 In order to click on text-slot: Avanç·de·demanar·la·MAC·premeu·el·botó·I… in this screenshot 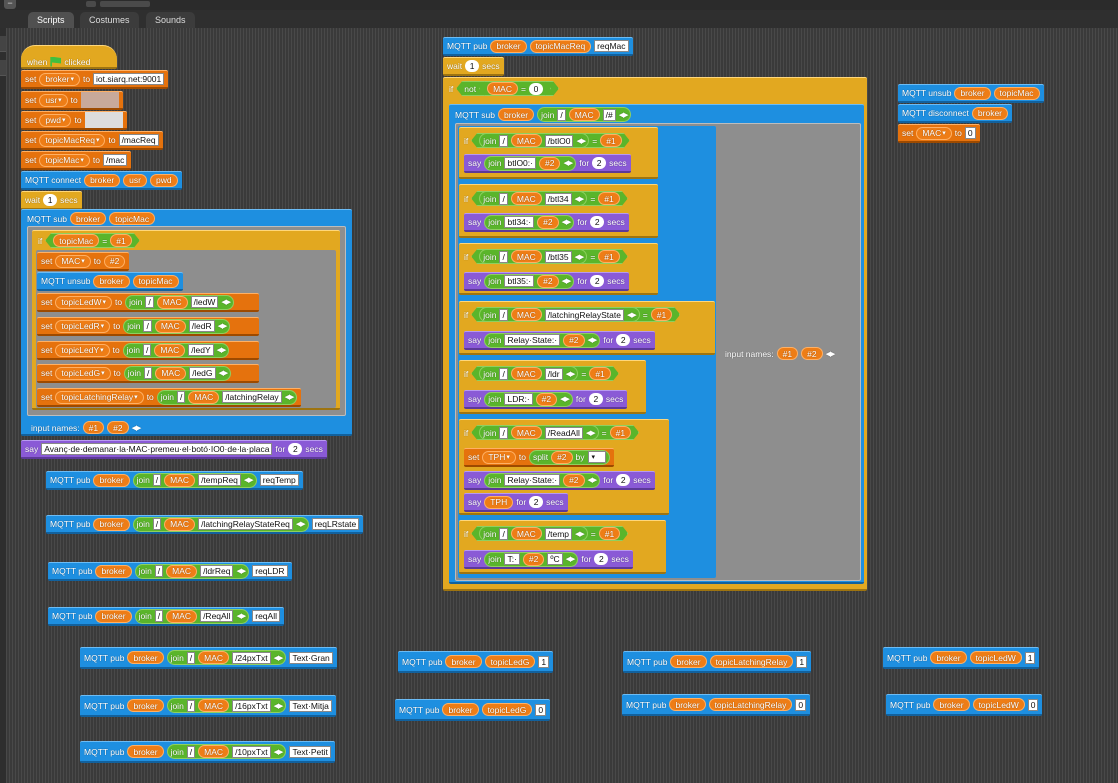, I will do `click(157, 449)`.